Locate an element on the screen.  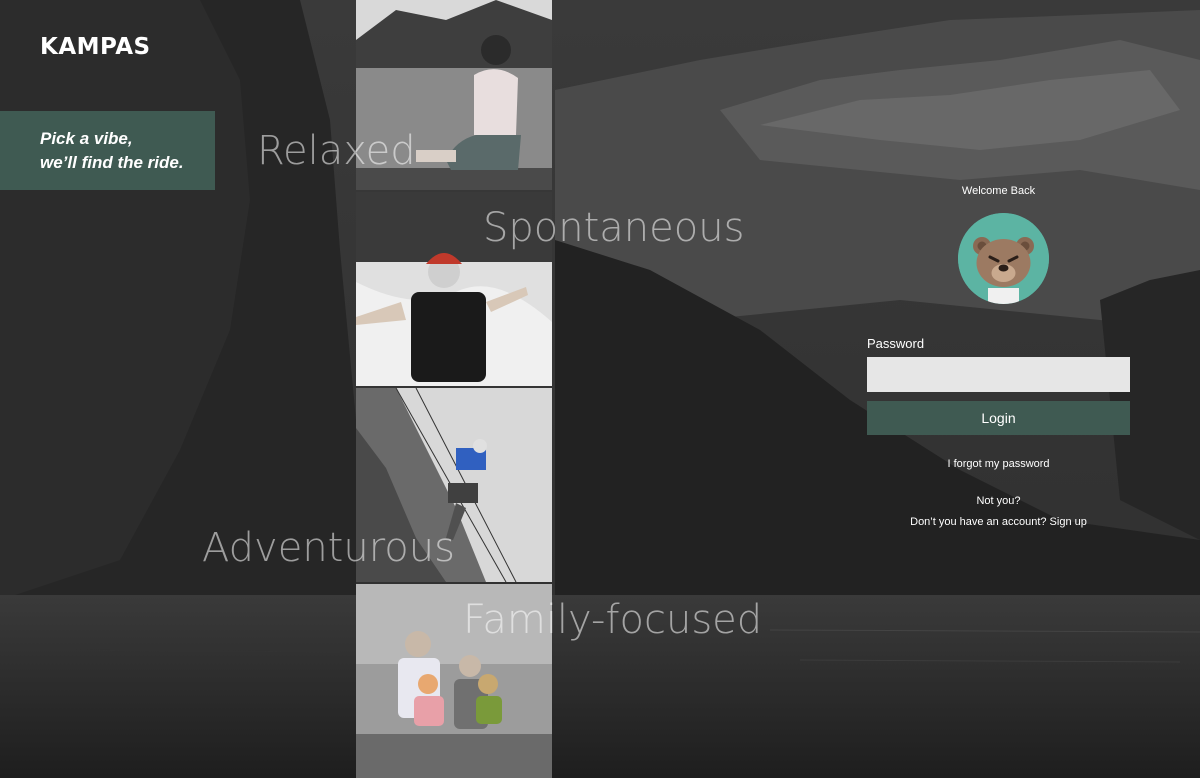
password-label: Password is located at coordinates (896, 343).